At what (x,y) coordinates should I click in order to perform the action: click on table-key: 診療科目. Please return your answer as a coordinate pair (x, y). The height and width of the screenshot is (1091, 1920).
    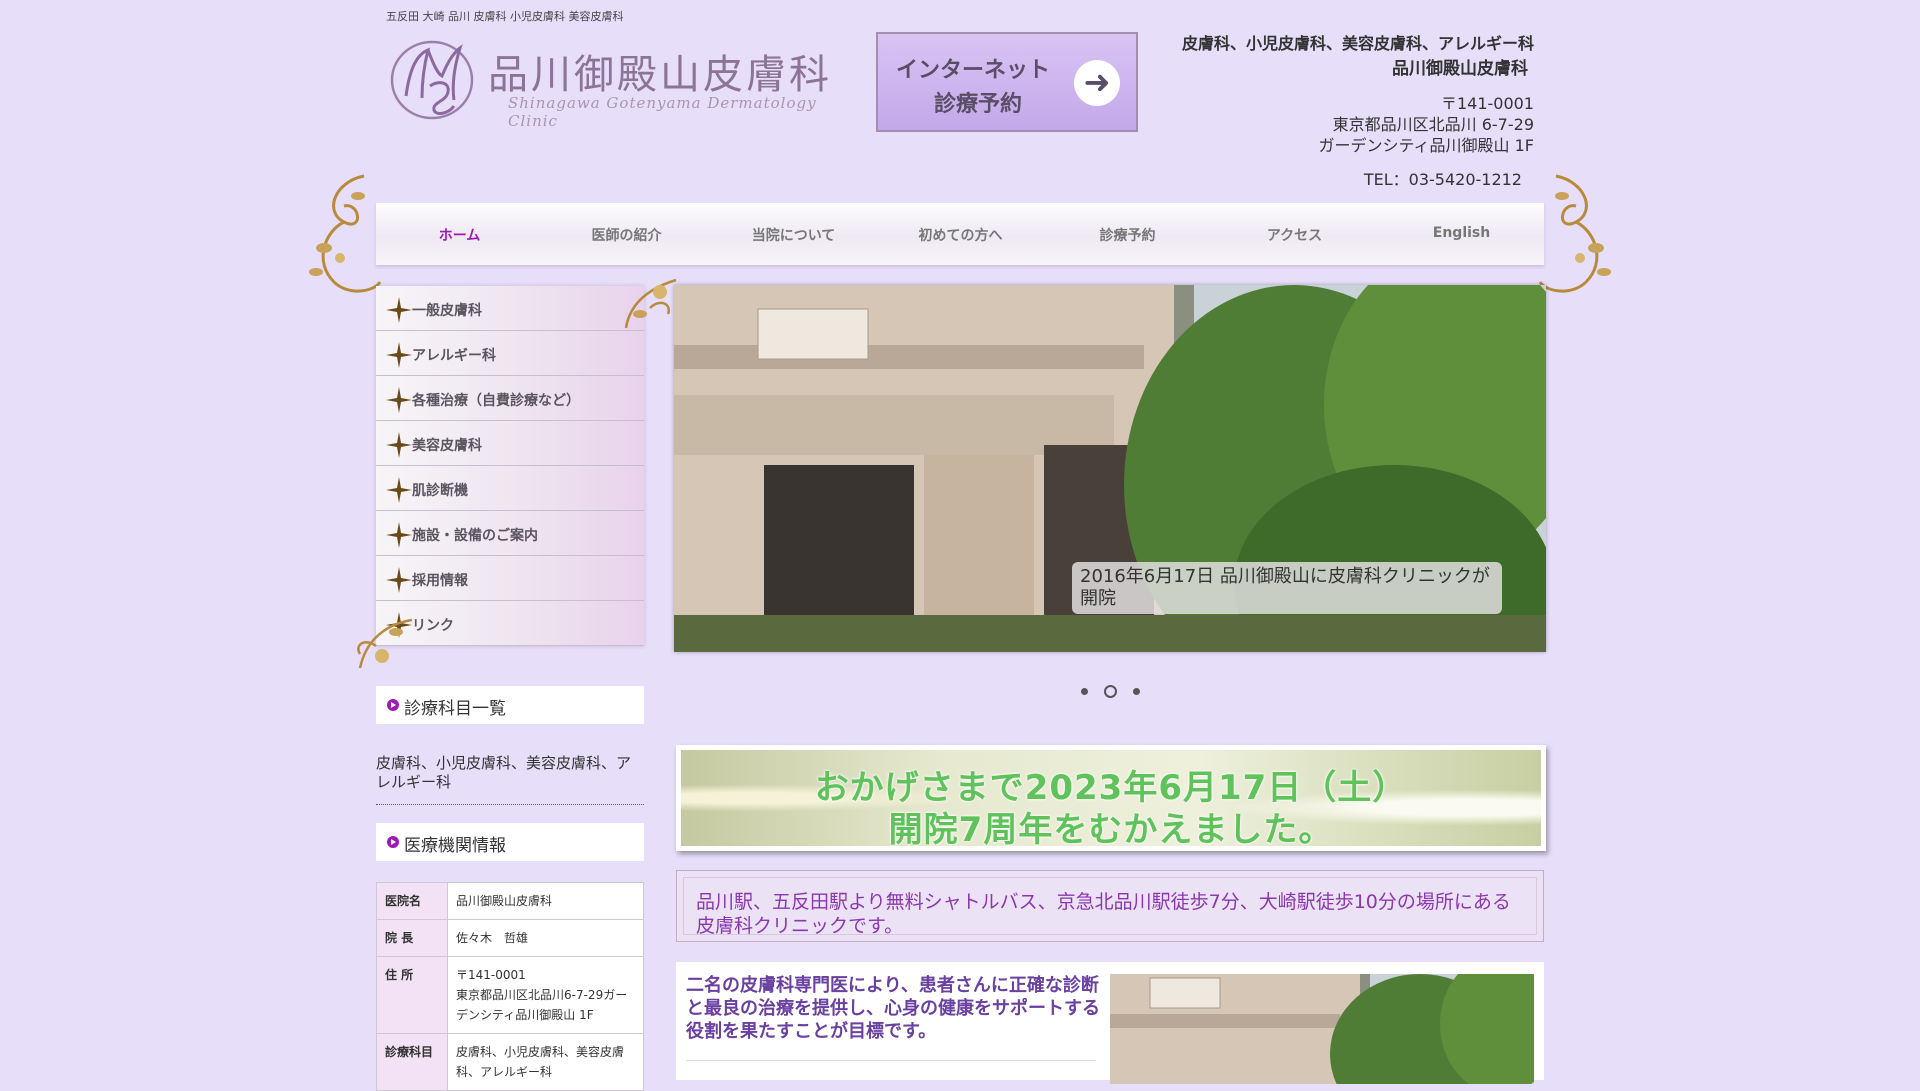
    Looking at the image, I should click on (412, 1062).